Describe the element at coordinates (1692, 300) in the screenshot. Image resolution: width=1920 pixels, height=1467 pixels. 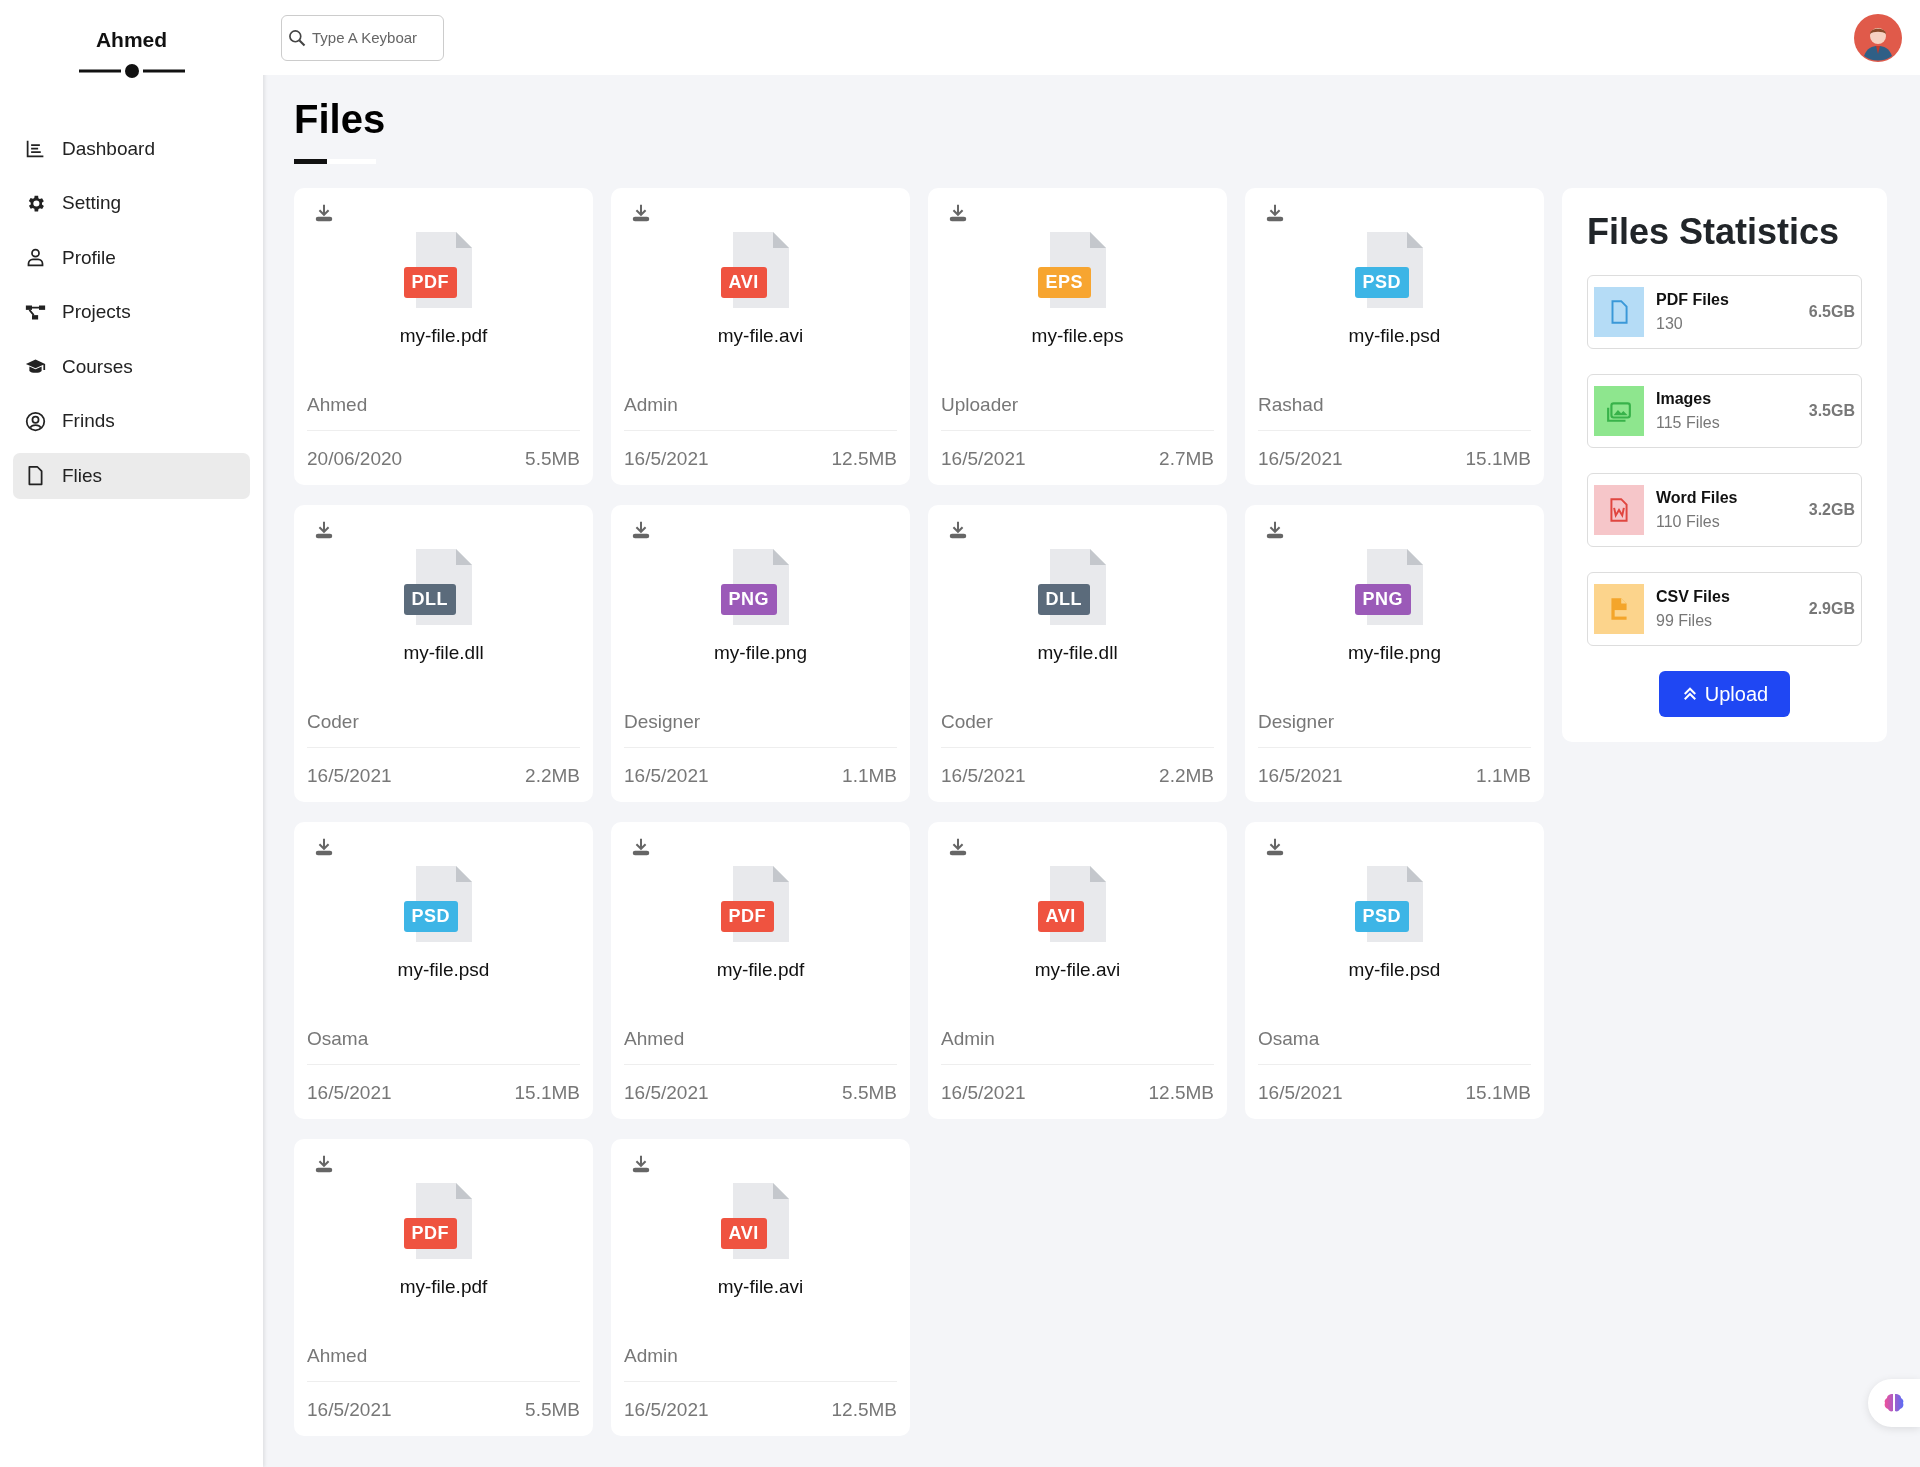
I see `category-title: PDF Files` at that location.